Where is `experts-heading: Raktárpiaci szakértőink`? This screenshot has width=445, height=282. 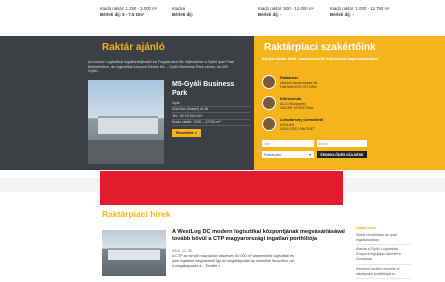 experts-heading: Raktárpiaci szakértőink is located at coordinates (320, 47).